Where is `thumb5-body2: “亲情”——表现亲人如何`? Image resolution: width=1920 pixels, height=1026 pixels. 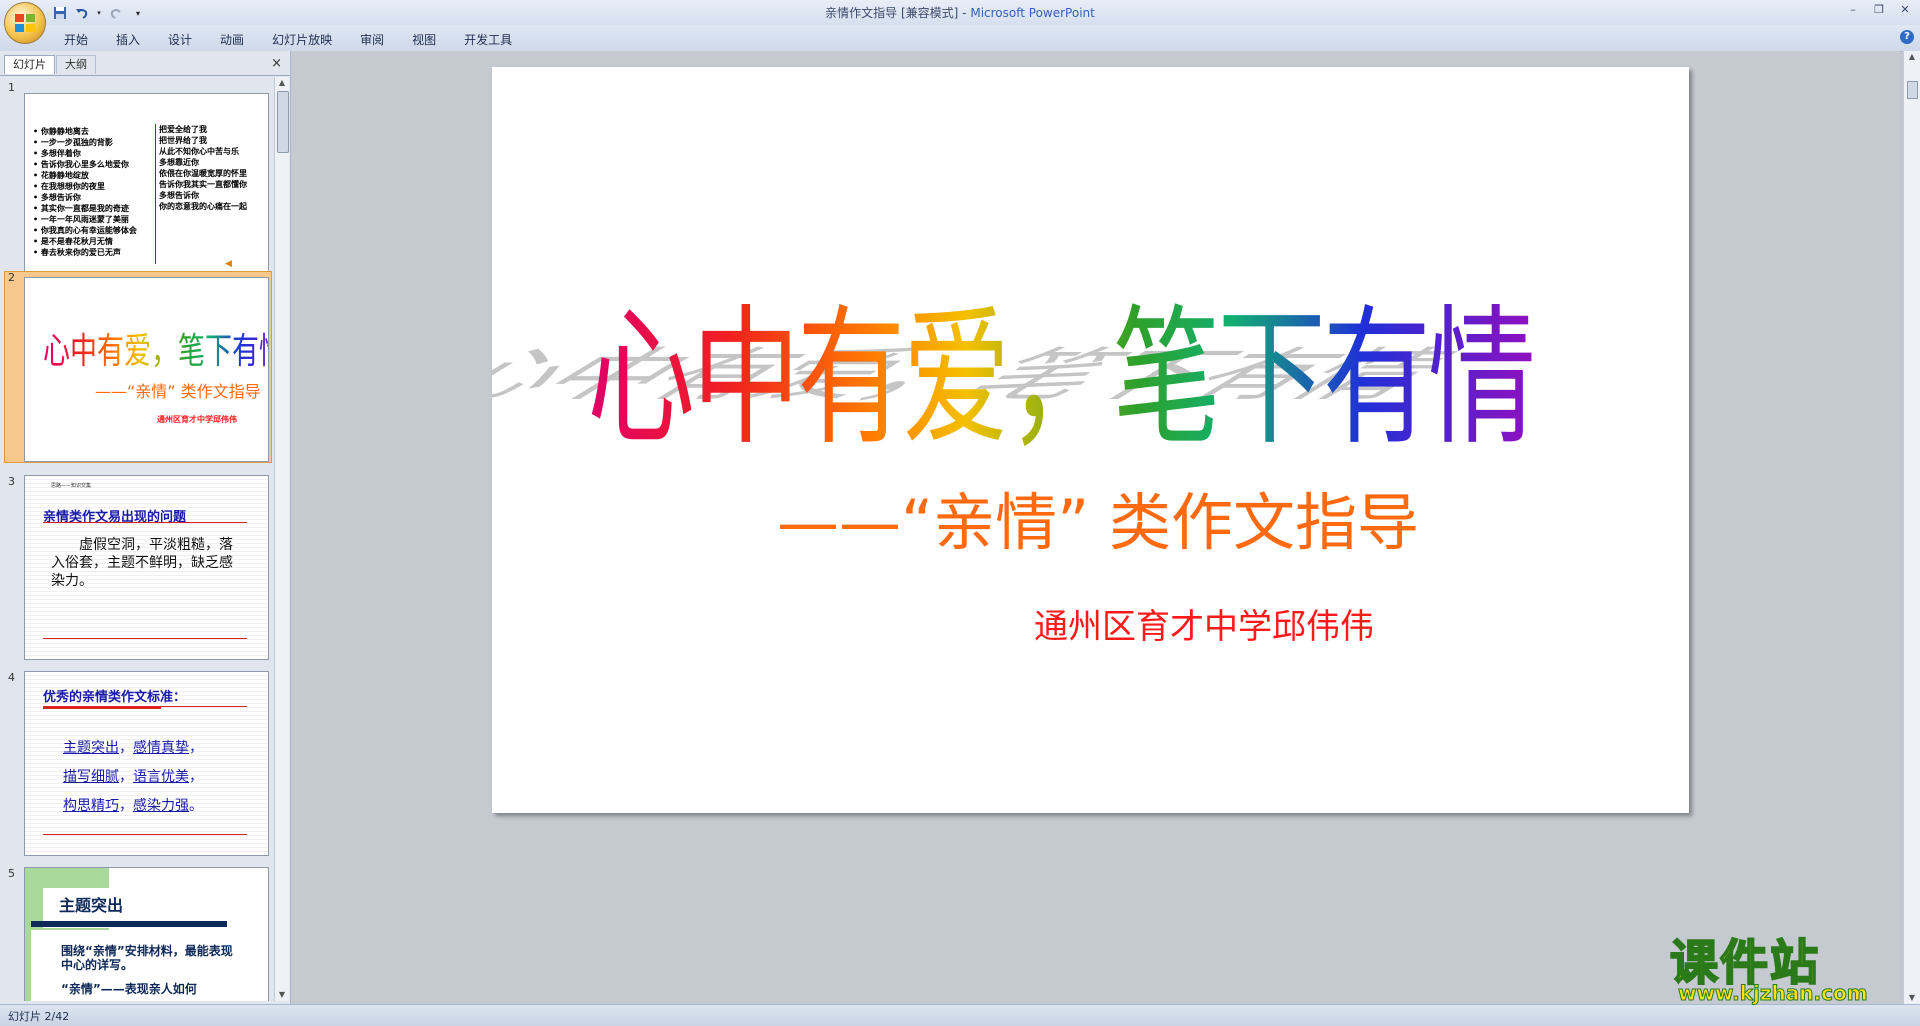
thumb5-body2: “亲情”——表现亲人如何 is located at coordinates (129, 989).